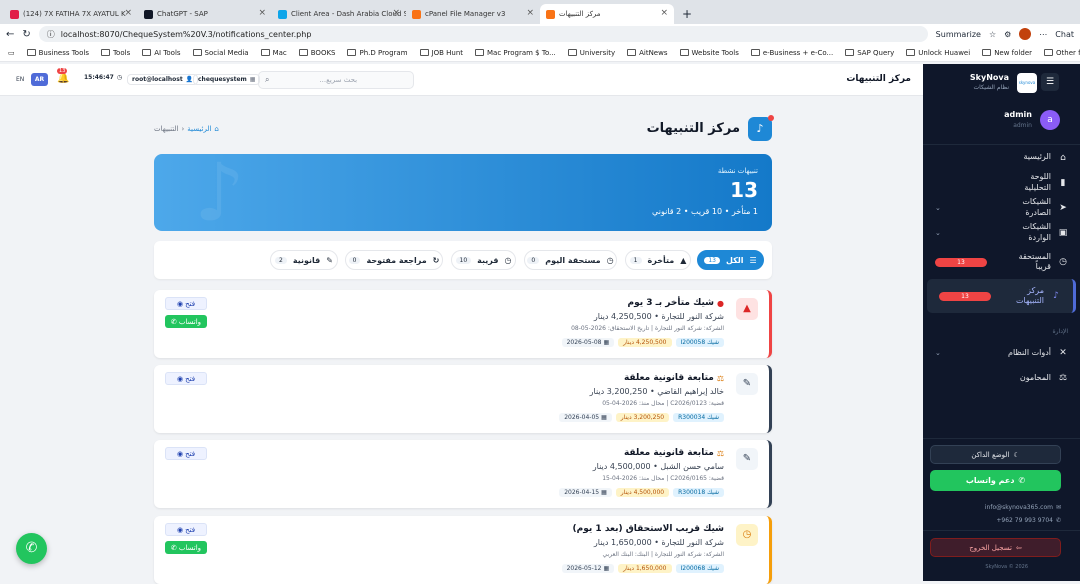 Image resolution: width=1080 pixels, height=584 pixels. I want to click on bookmark-folder: JOB Hunt, so click(441, 53).